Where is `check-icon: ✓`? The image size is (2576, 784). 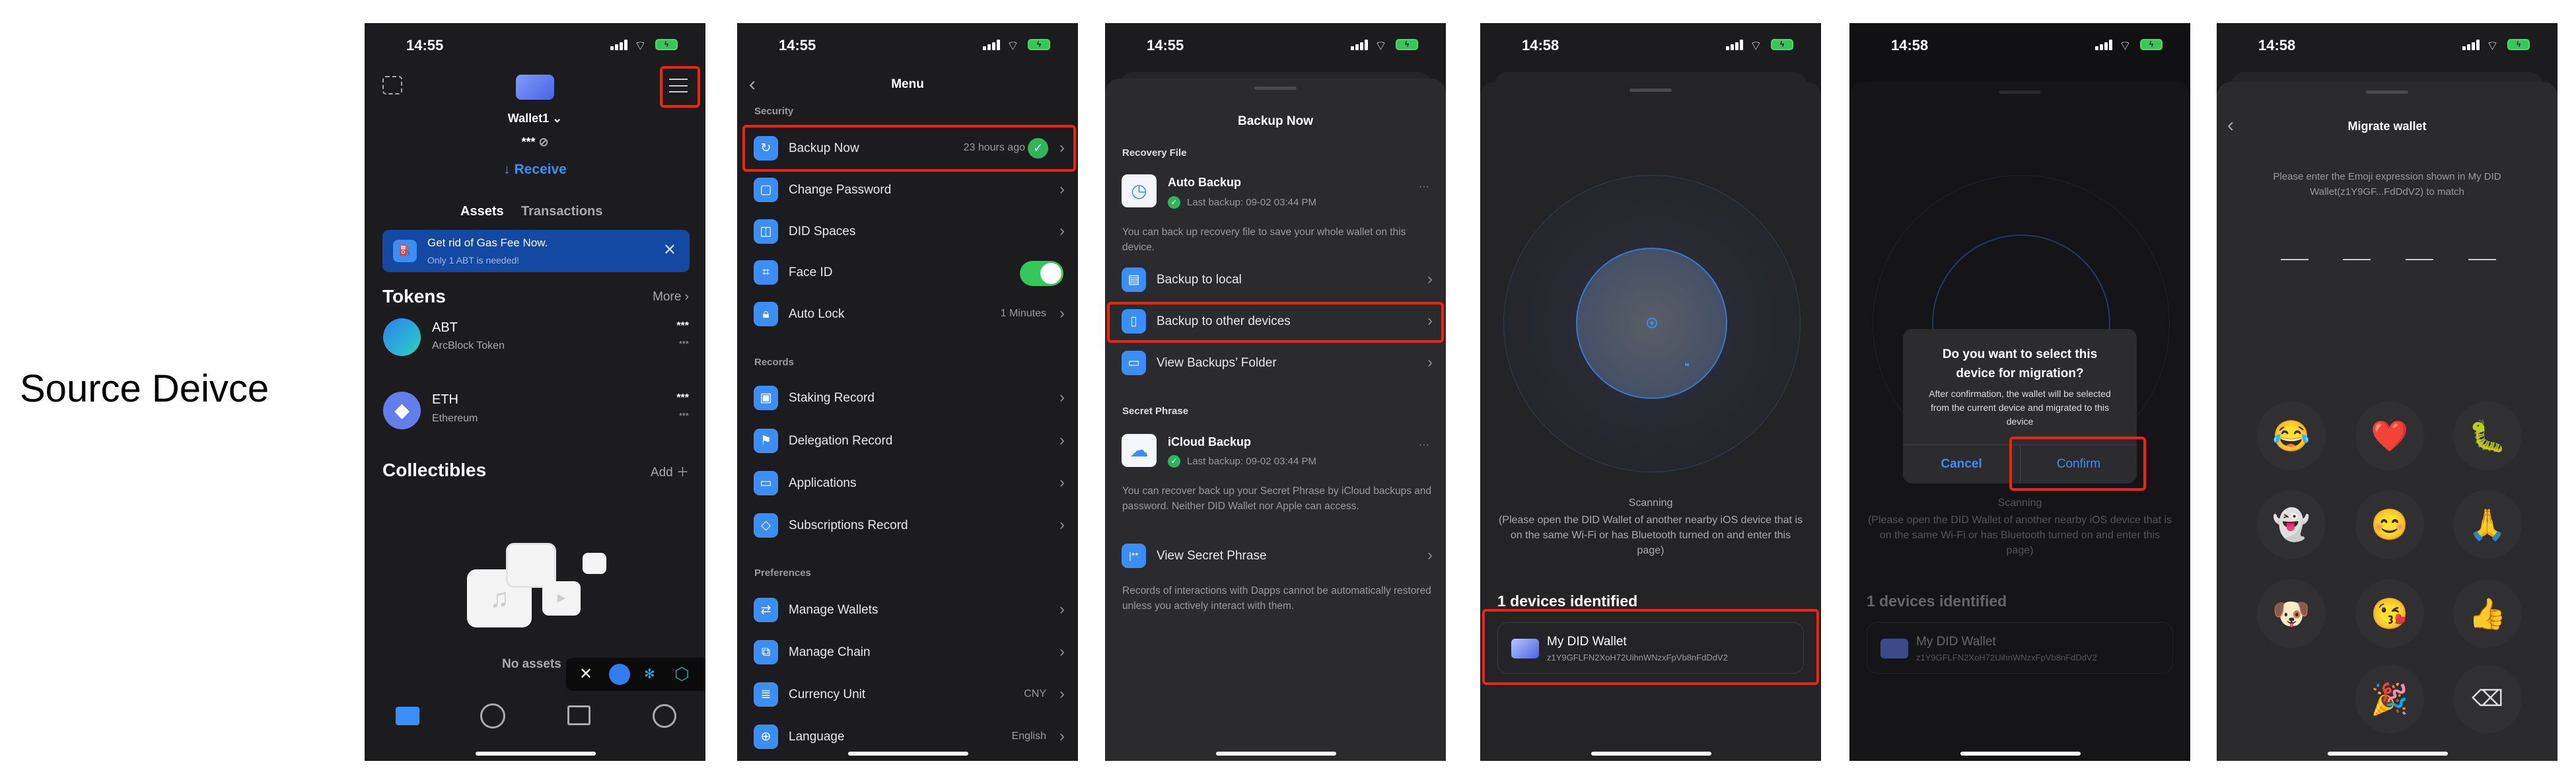 check-icon: ✓ is located at coordinates (1174, 202).